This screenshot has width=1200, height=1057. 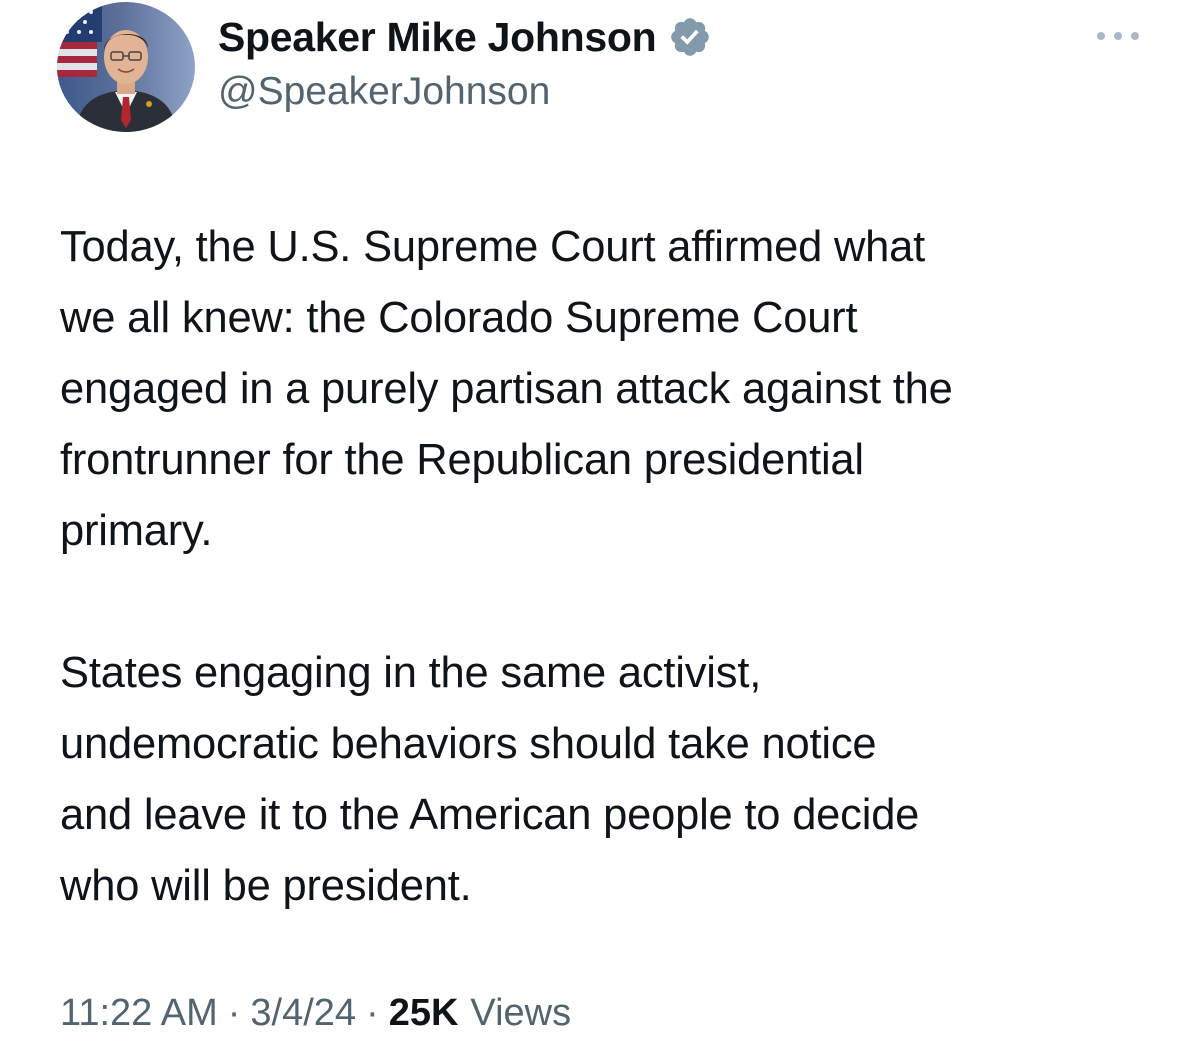 I want to click on views-count: 25K, so click(x=423, y=1013).